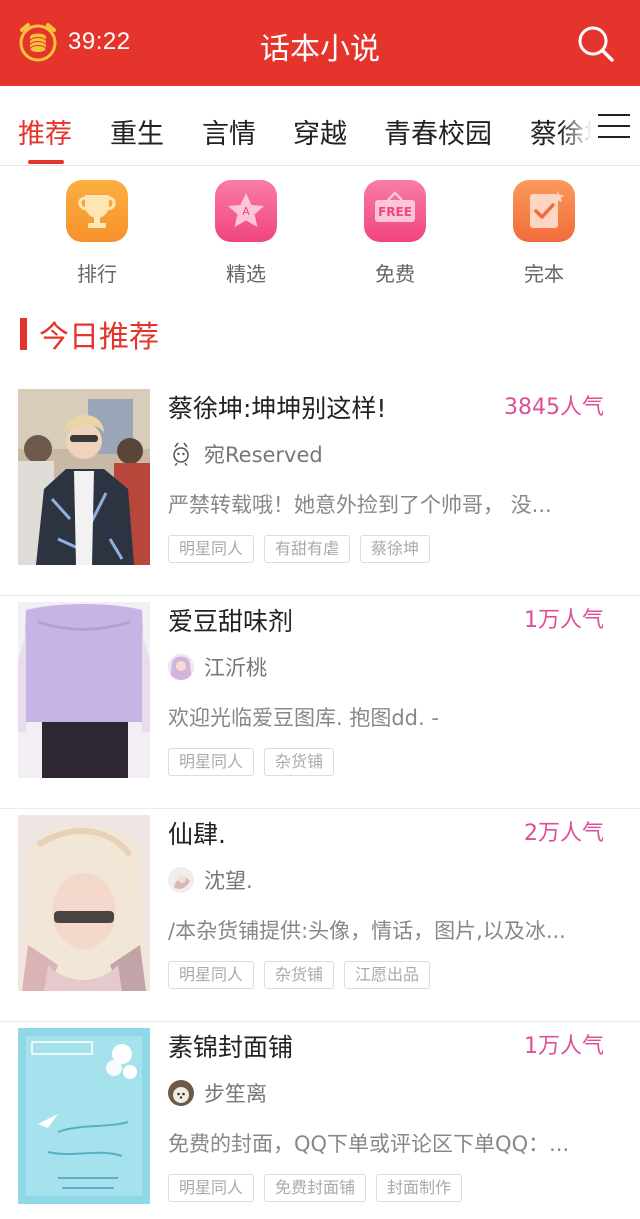 Image resolution: width=640 pixels, height=1219 pixels. I want to click on star-icon: A, so click(246, 211).